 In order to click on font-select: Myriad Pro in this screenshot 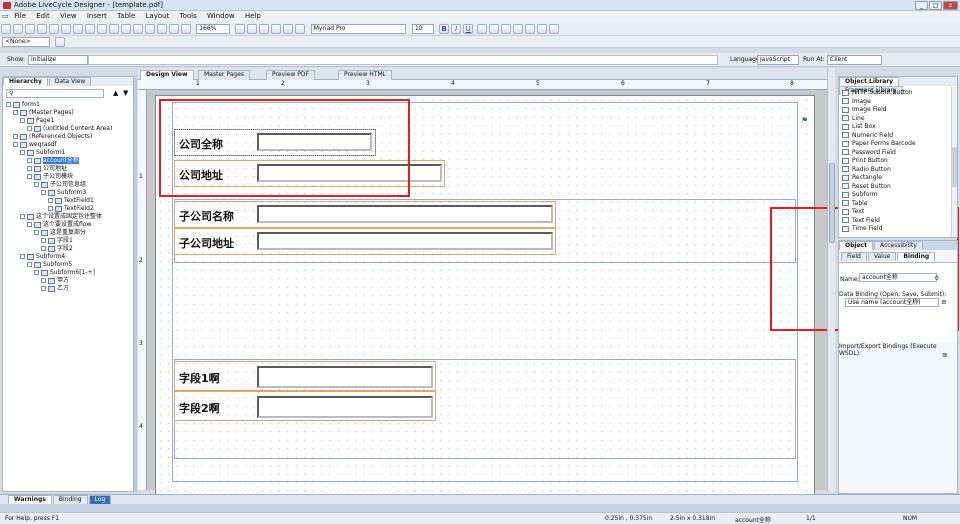, I will do `click(358, 29)`.